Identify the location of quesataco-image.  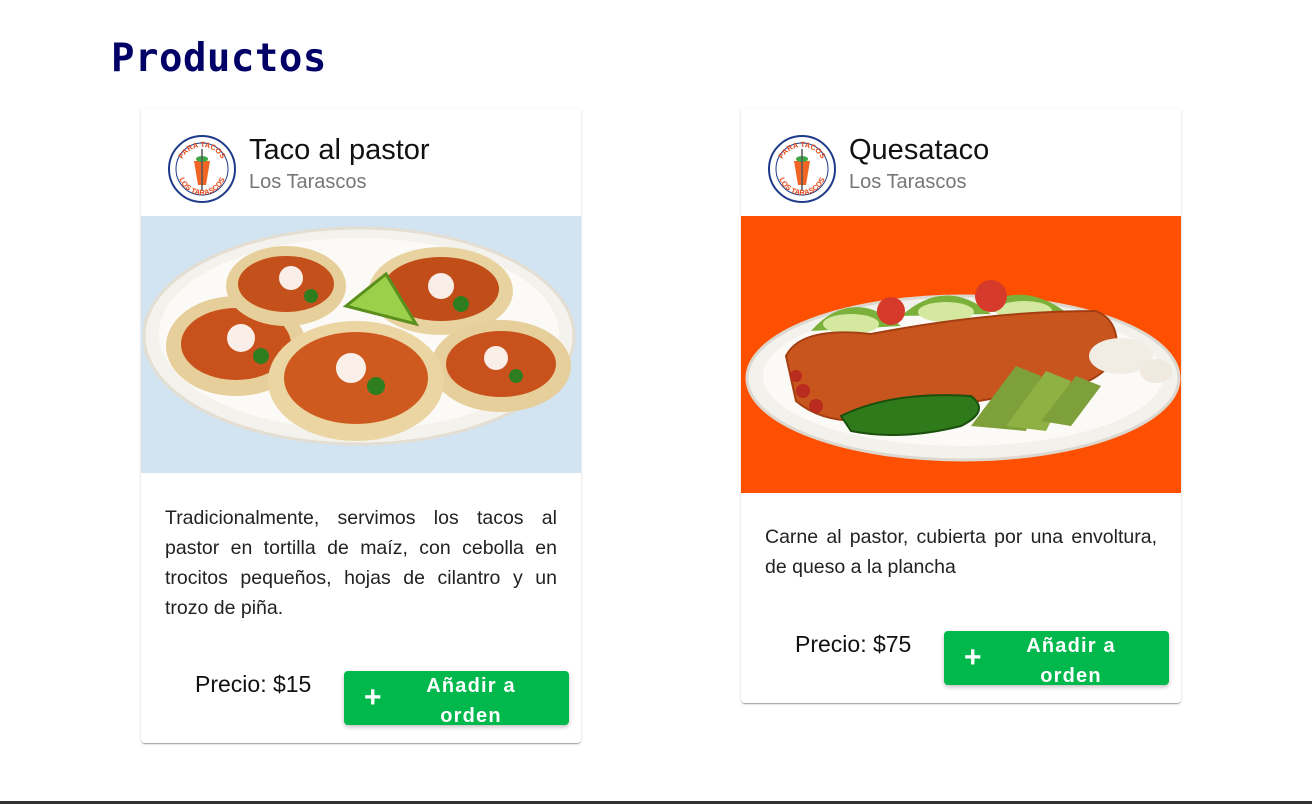
(961, 354).